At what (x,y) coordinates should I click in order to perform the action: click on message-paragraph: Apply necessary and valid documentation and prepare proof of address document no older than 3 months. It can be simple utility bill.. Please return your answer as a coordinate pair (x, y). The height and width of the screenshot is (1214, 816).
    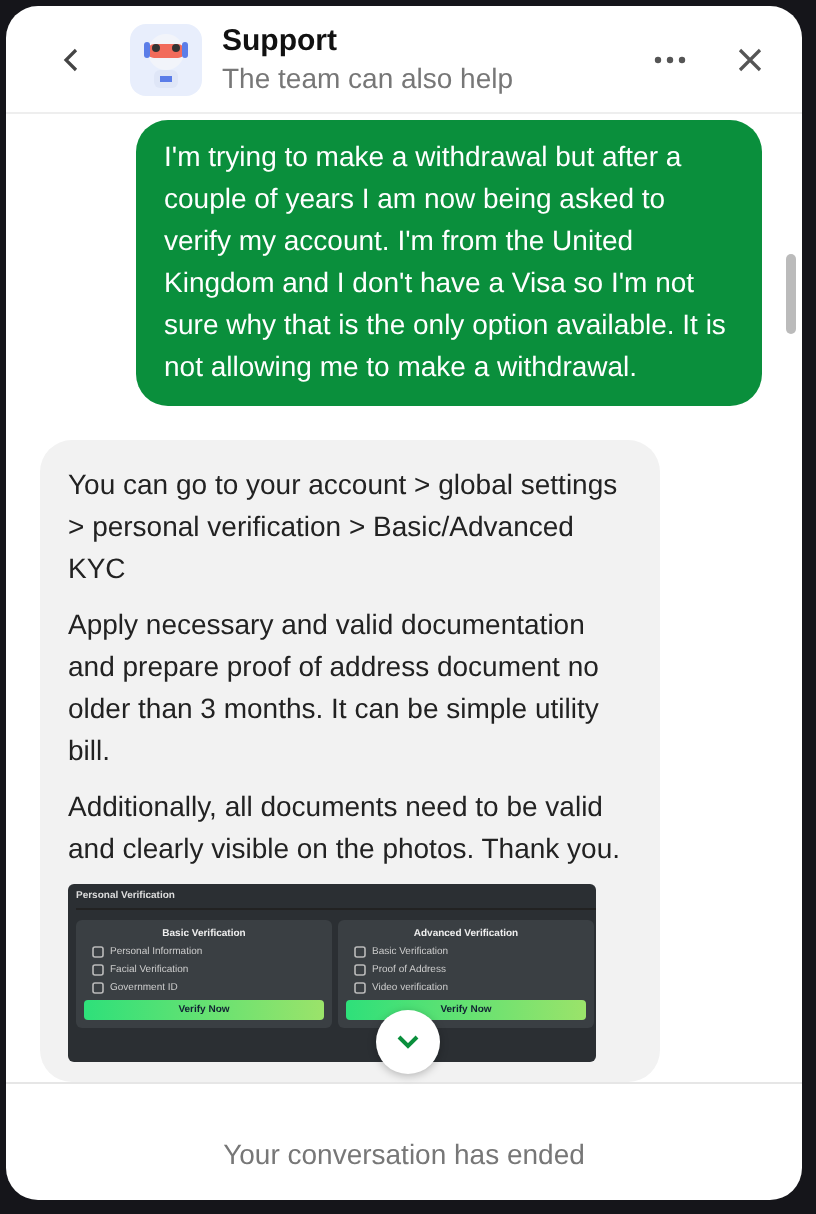
    Looking at the image, I should click on (334, 688).